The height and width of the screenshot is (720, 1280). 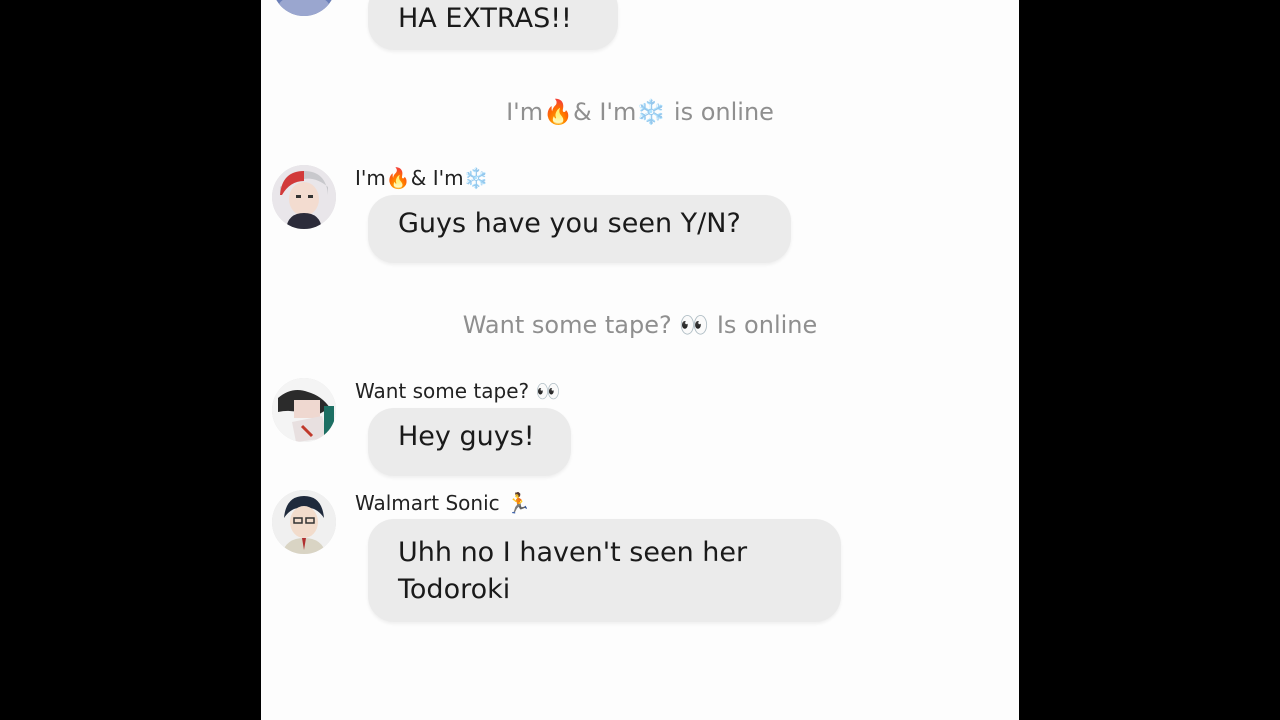 I want to click on message-text: HA EXTRAS!!, so click(x=485, y=18).